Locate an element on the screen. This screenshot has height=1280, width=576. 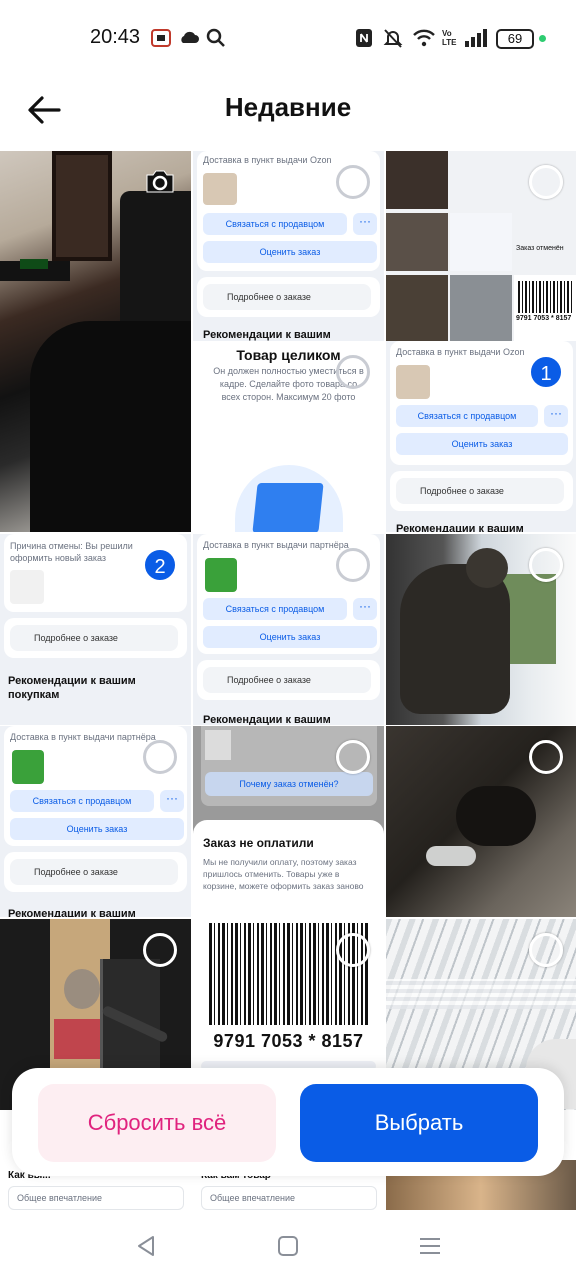
charging-dot is located at coordinates (542, 38).